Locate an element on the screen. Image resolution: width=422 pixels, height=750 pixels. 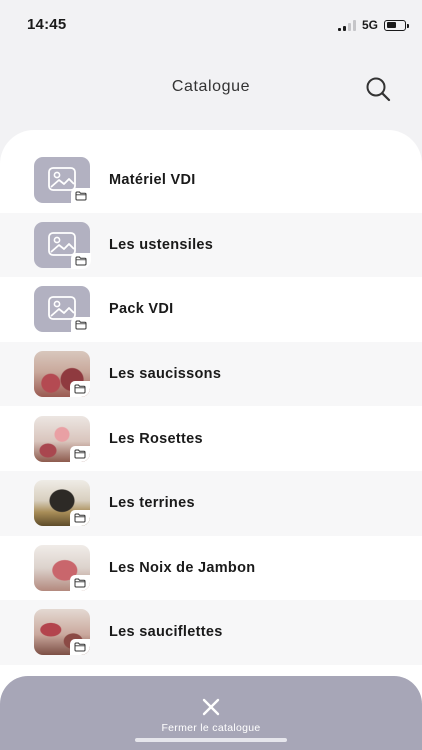
catalogue-item-label: Les Rosettes is located at coordinates (156, 438).